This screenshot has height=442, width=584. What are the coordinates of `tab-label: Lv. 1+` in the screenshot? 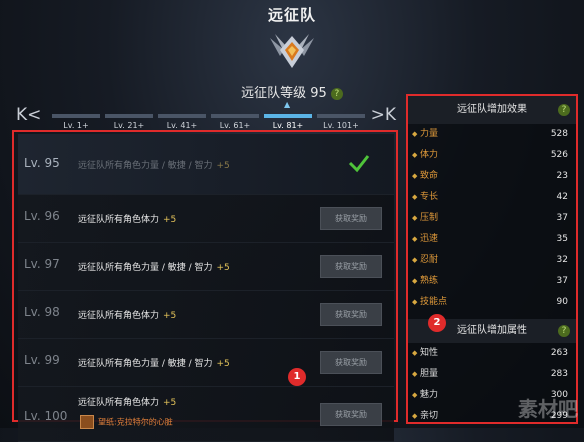 It's located at (76, 125).